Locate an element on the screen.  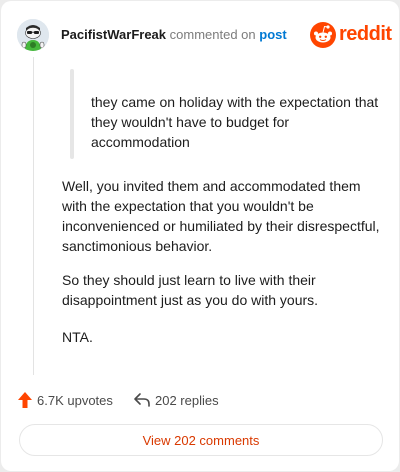
reddit-alien-icon is located at coordinates (323, 35).